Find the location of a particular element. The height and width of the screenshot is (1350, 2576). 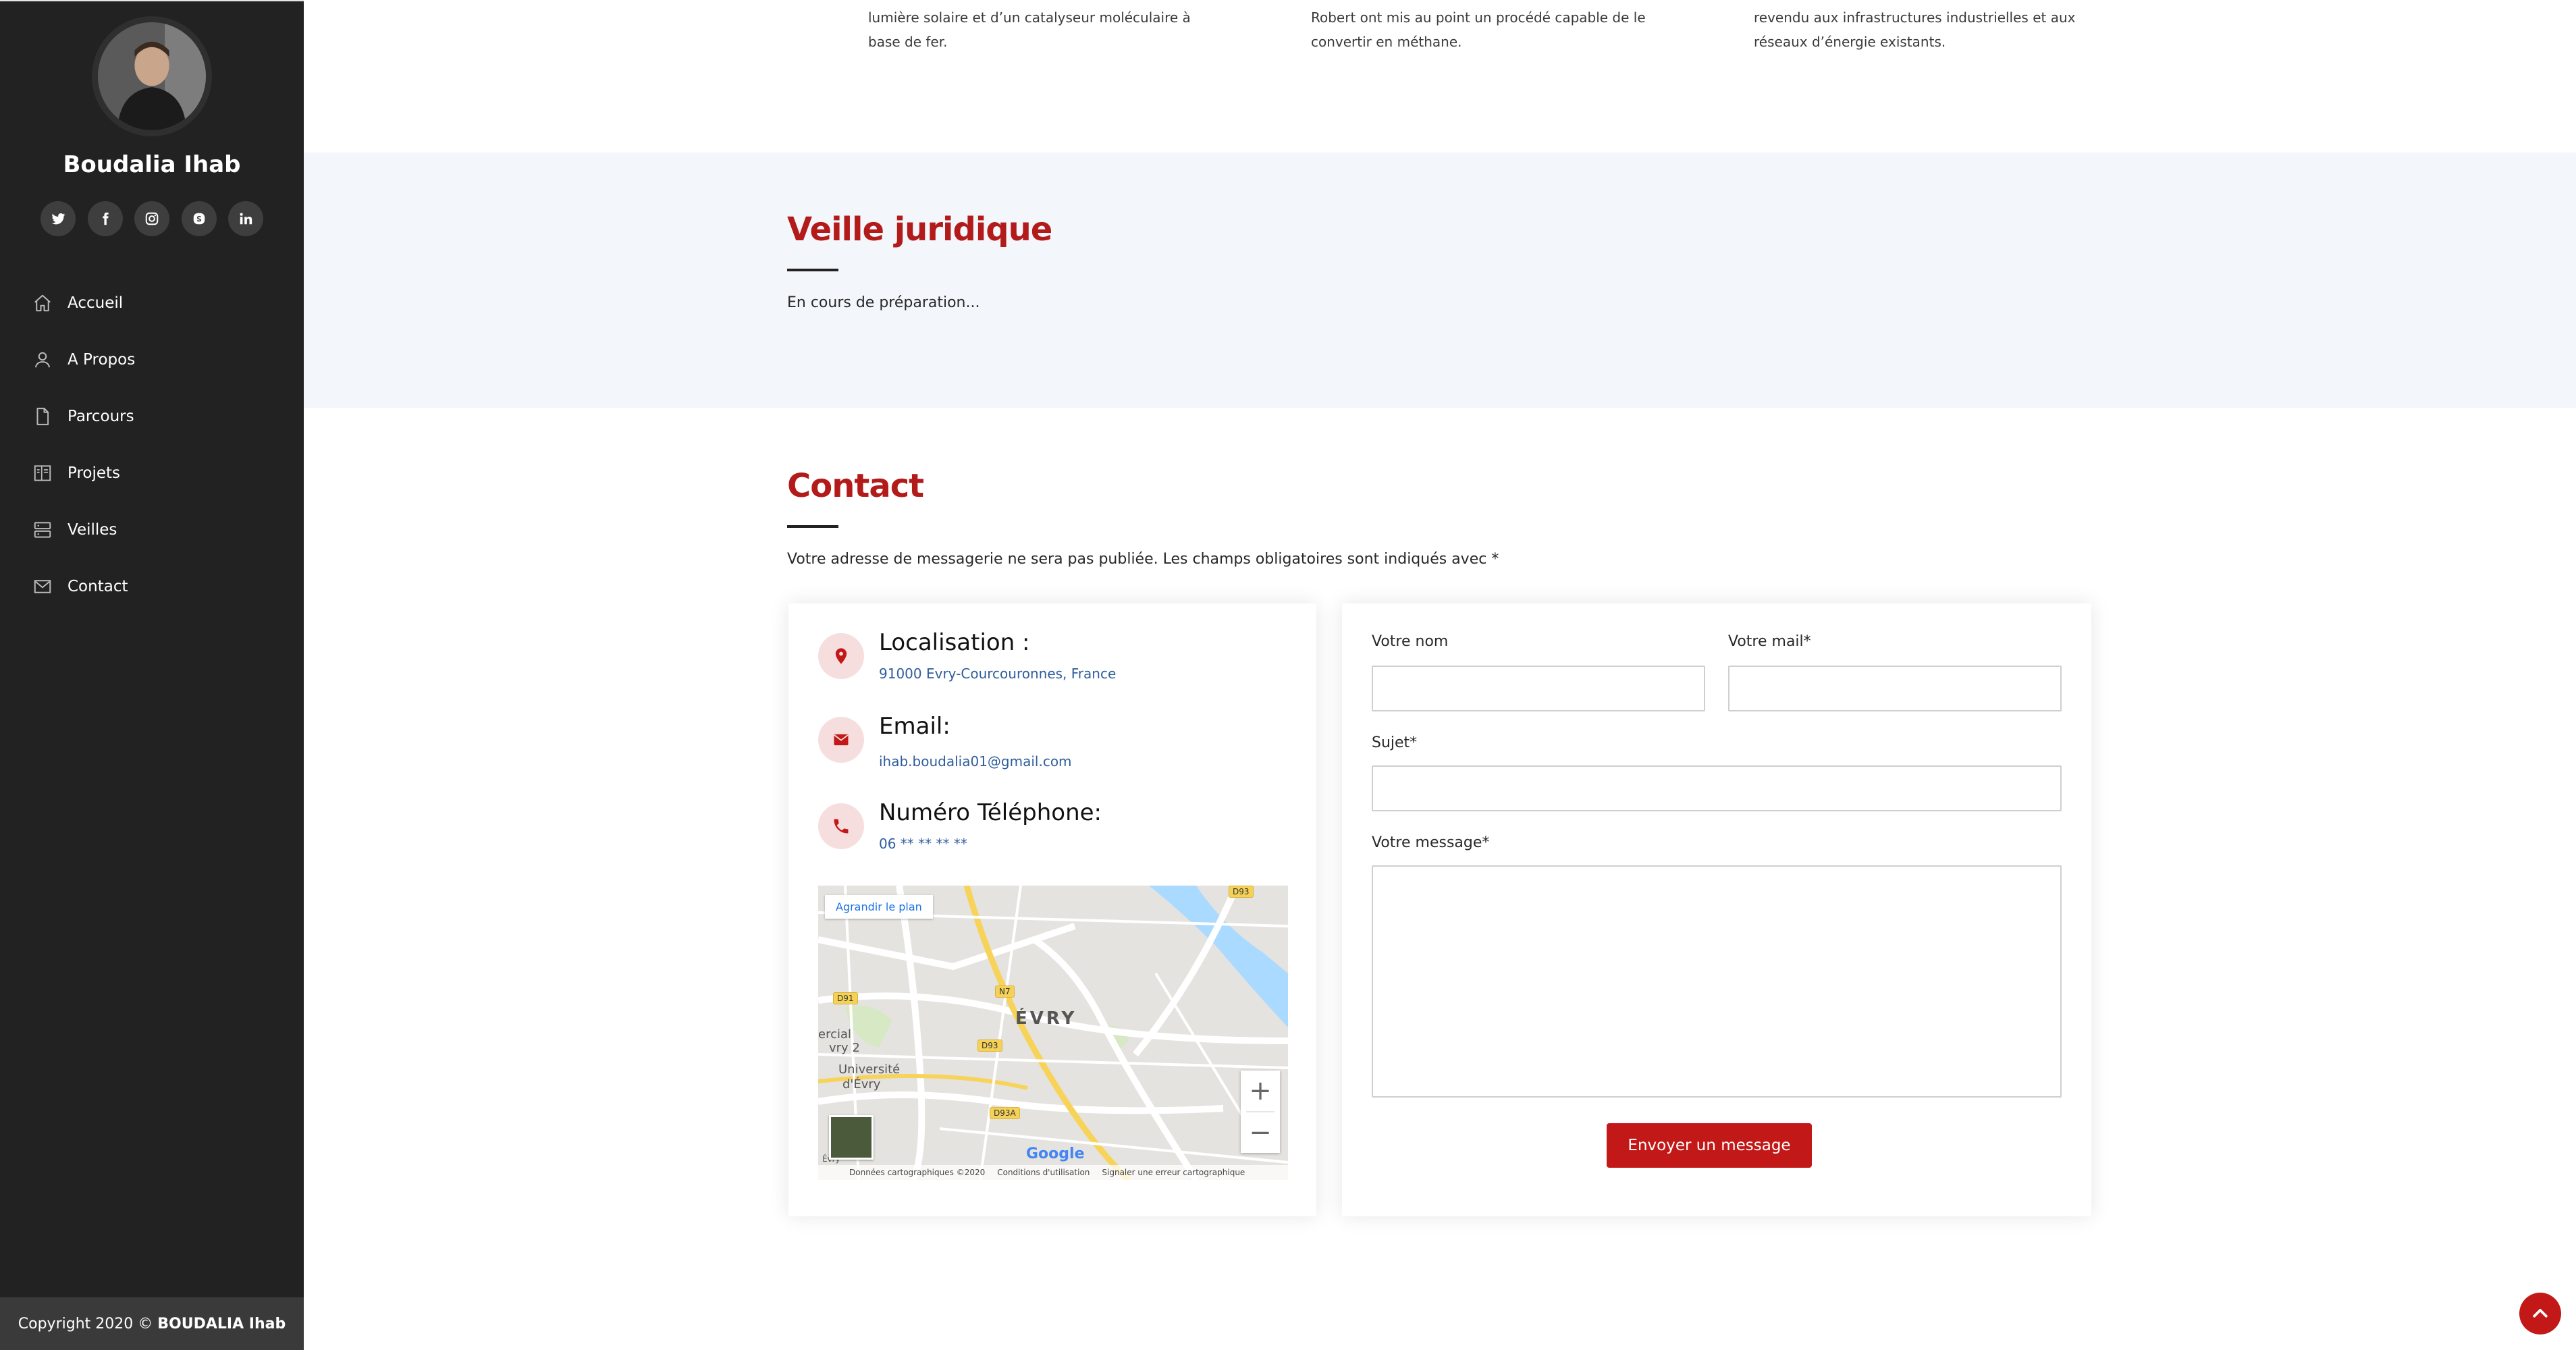

message-label: Votre message* is located at coordinates (1431, 842).